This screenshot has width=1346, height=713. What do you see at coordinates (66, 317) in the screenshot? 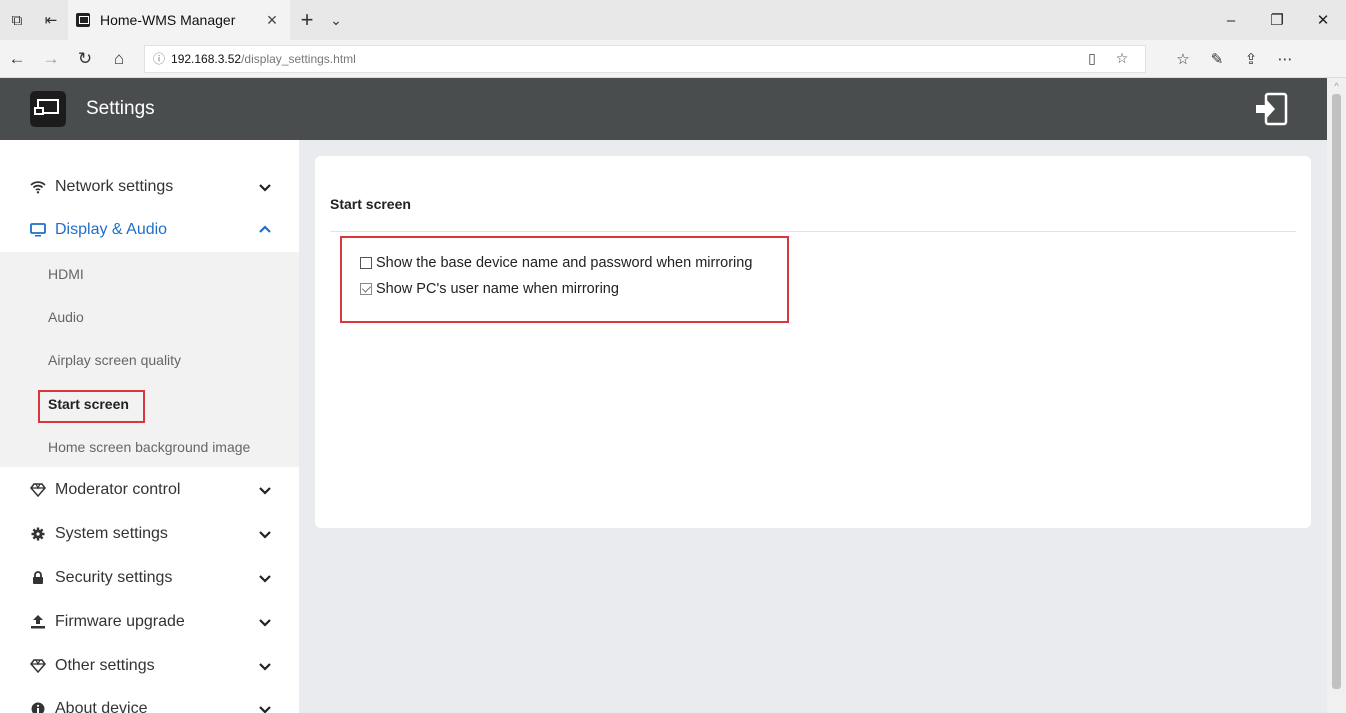
I see `subitem-audio: Audio` at bounding box center [66, 317].